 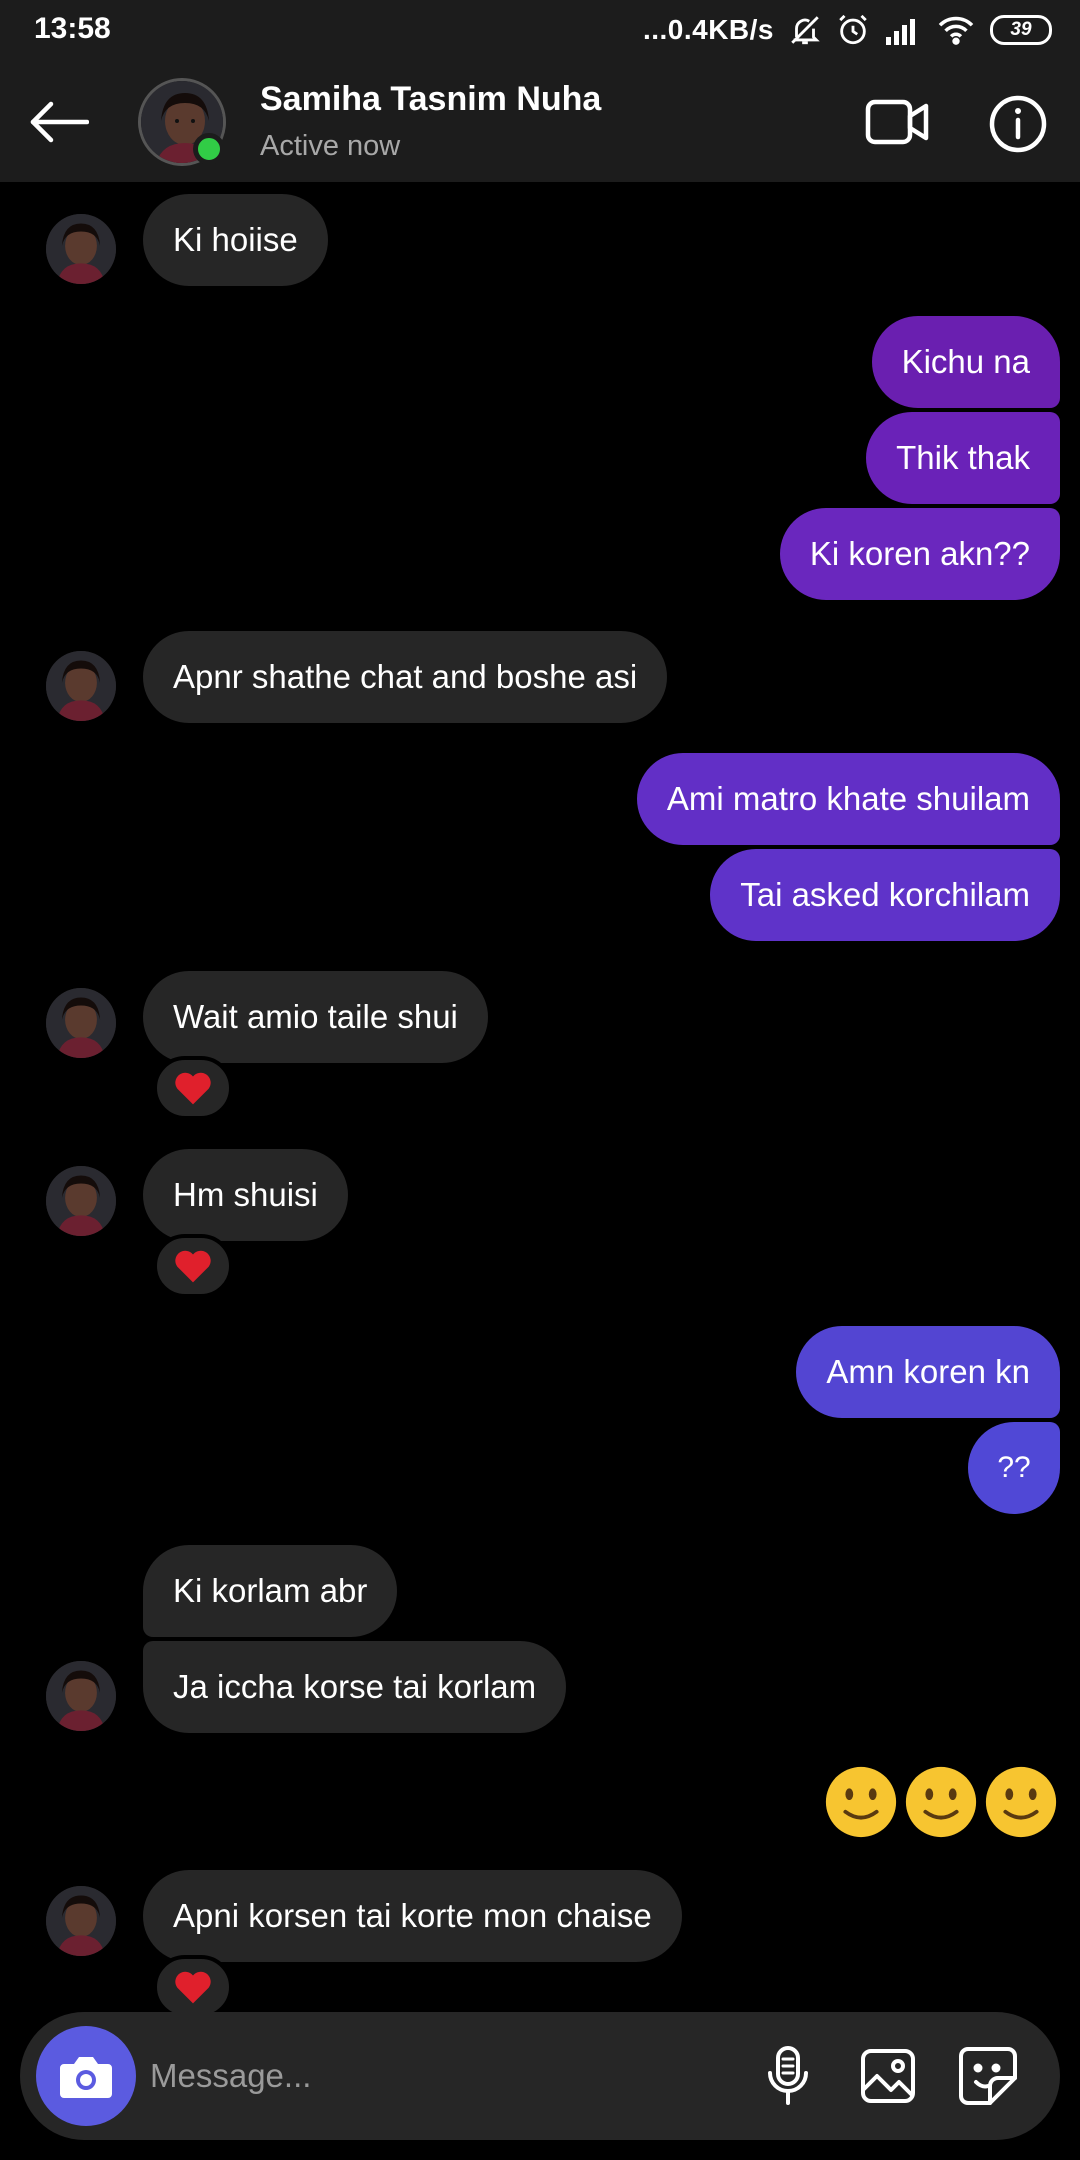 What do you see at coordinates (708, 29) in the screenshot?
I see `network-speed: ...0.4KB/s` at bounding box center [708, 29].